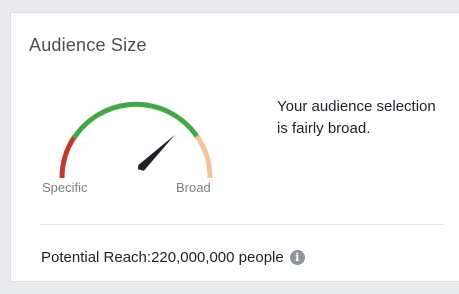 The width and height of the screenshot is (459, 294). Describe the element at coordinates (156, 152) in the screenshot. I see `gauge-needle` at that location.